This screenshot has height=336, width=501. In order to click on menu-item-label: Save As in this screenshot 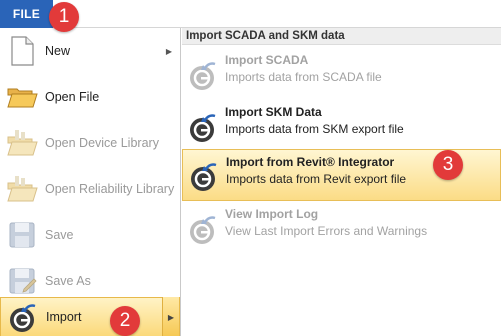, I will do `click(68, 281)`.